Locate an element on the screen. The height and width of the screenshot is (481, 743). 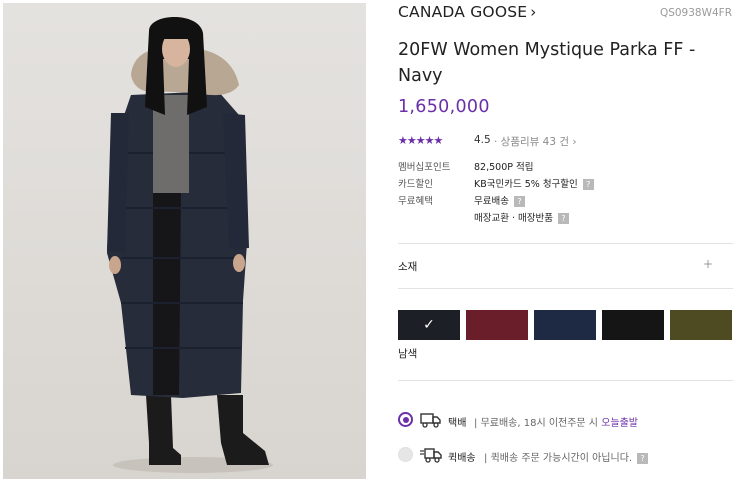
color-swatch-blue is located at coordinates (565, 325).